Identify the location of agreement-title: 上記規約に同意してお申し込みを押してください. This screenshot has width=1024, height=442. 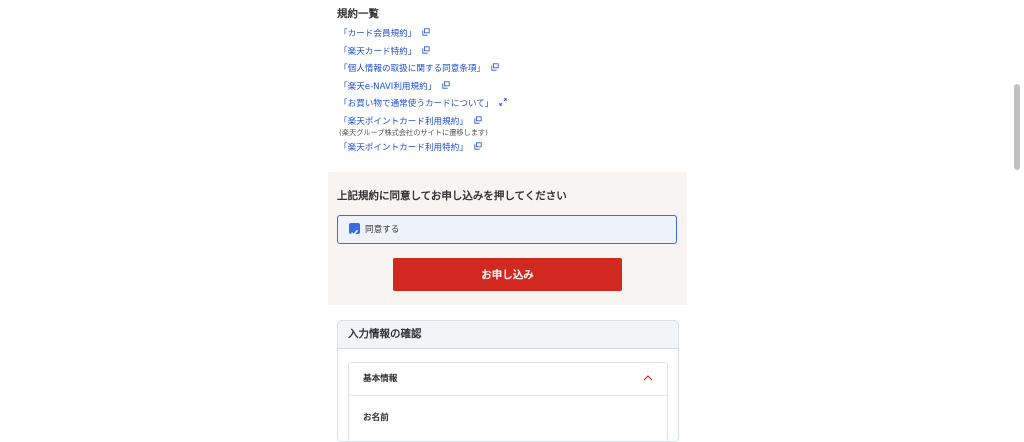
(452, 196).